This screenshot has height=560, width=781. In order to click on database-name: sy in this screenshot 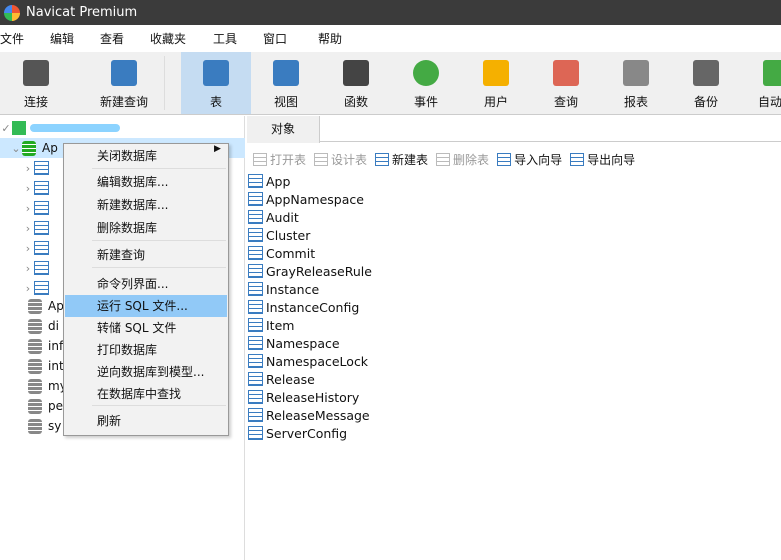, I will do `click(55, 426)`.